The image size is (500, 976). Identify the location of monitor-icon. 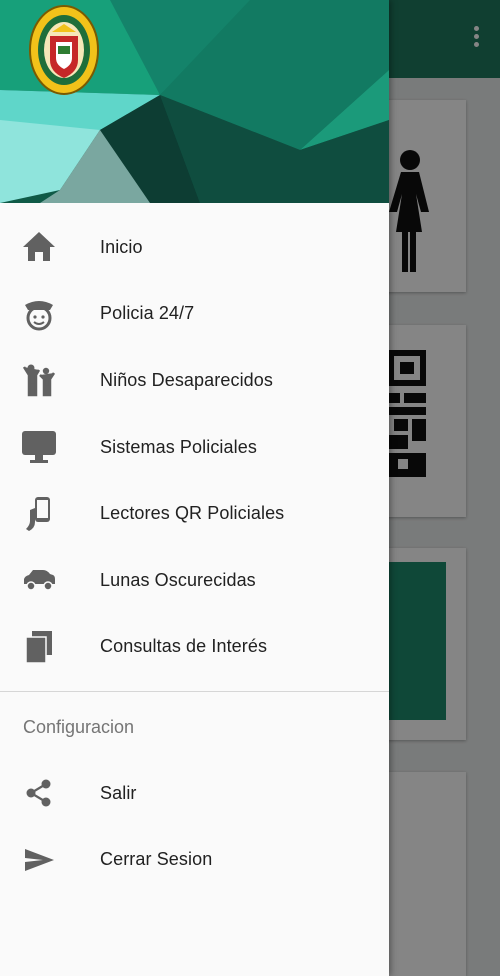
(39, 447).